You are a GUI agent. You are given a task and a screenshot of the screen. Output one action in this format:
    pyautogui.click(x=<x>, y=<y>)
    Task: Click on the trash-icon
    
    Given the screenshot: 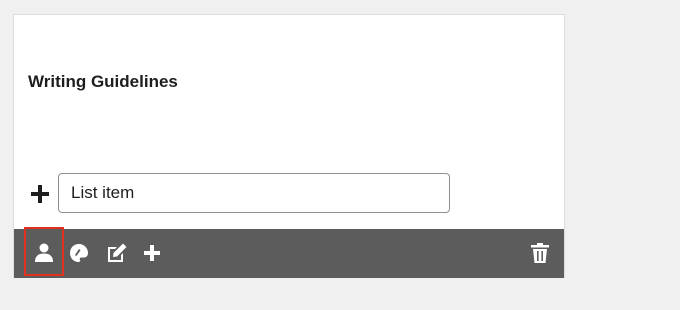 What is the action you would take?
    pyautogui.click(x=540, y=253)
    